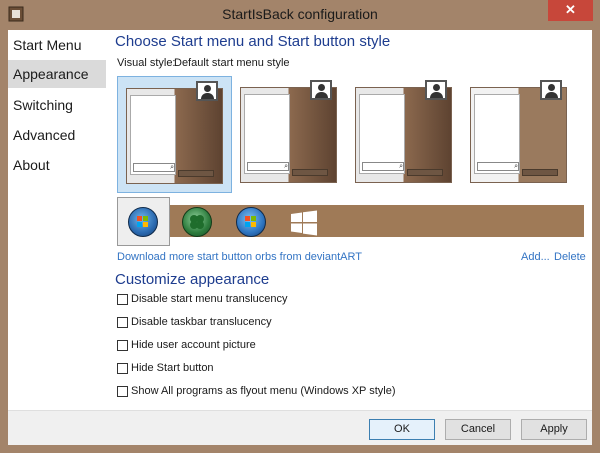 Image resolution: width=600 pixels, height=453 pixels. Describe the element at coordinates (192, 279) in the screenshot. I see `section-title-customize: Customize appearance` at that location.